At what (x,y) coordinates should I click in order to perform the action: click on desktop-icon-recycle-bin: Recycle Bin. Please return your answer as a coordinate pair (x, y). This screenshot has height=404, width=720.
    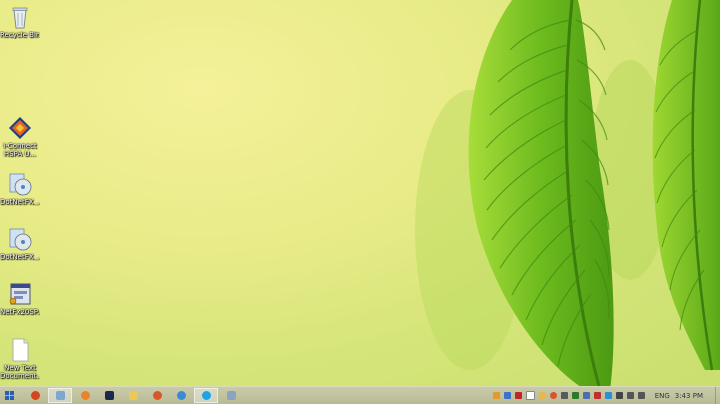
    Looking at the image, I should click on (20, 21).